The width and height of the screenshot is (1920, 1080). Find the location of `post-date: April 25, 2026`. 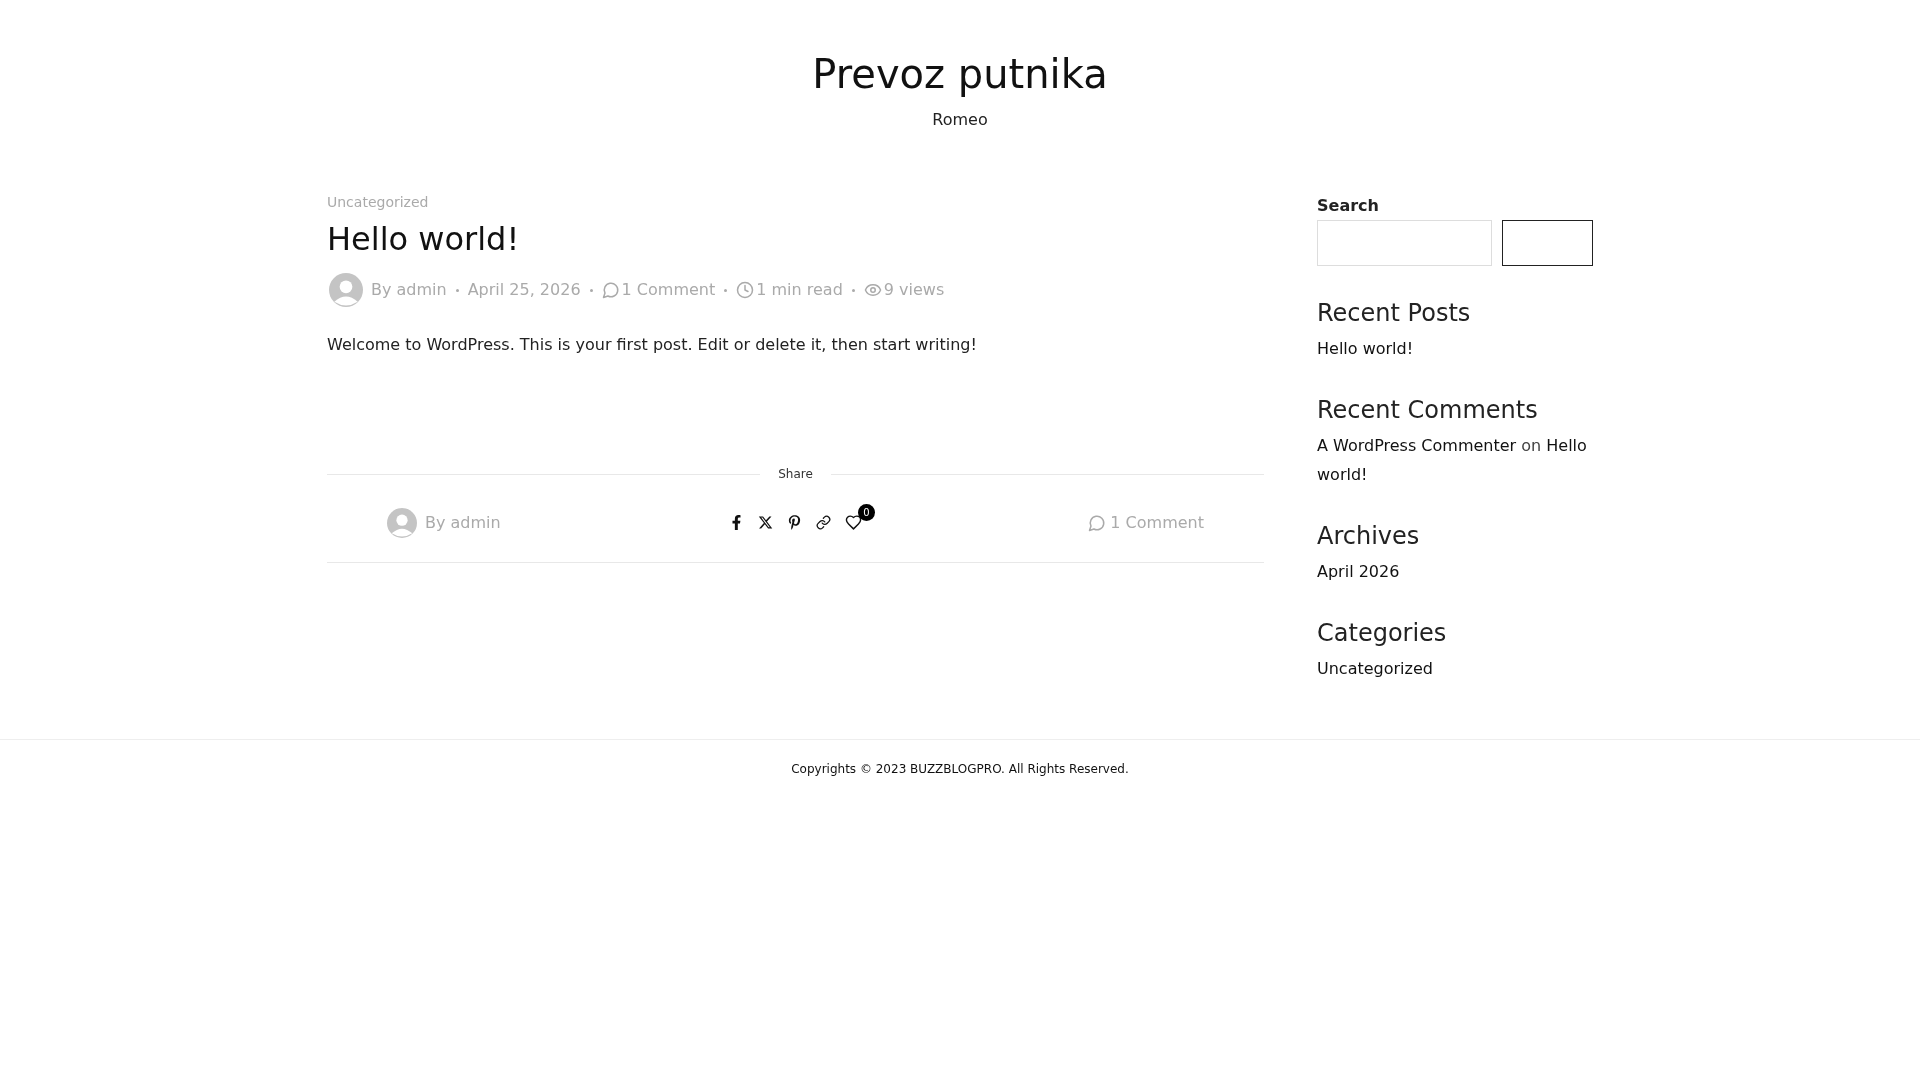

post-date: April 25, 2026 is located at coordinates (524, 290).